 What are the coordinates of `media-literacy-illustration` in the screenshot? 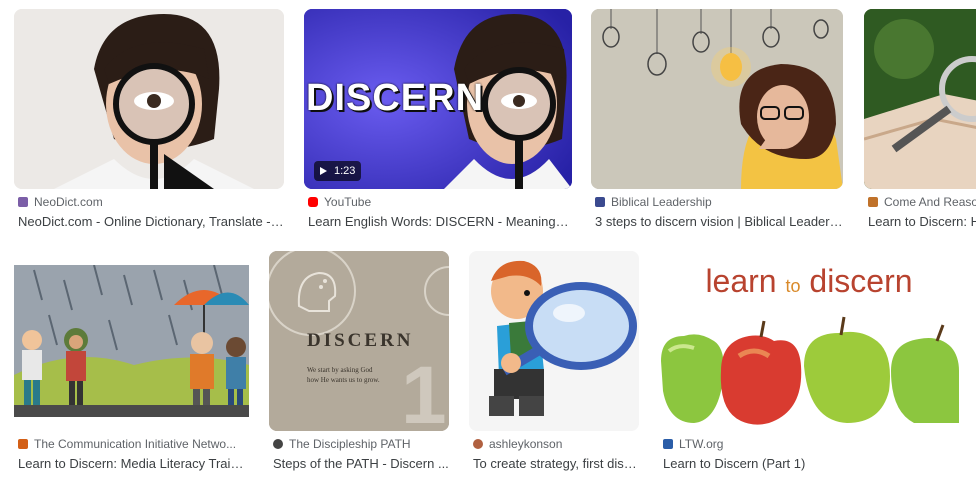 It's located at (131, 341).